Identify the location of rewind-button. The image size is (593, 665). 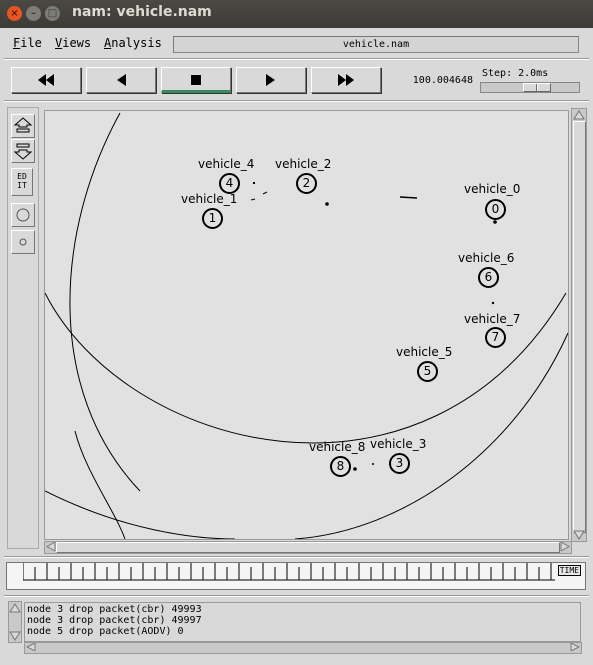
(46, 80).